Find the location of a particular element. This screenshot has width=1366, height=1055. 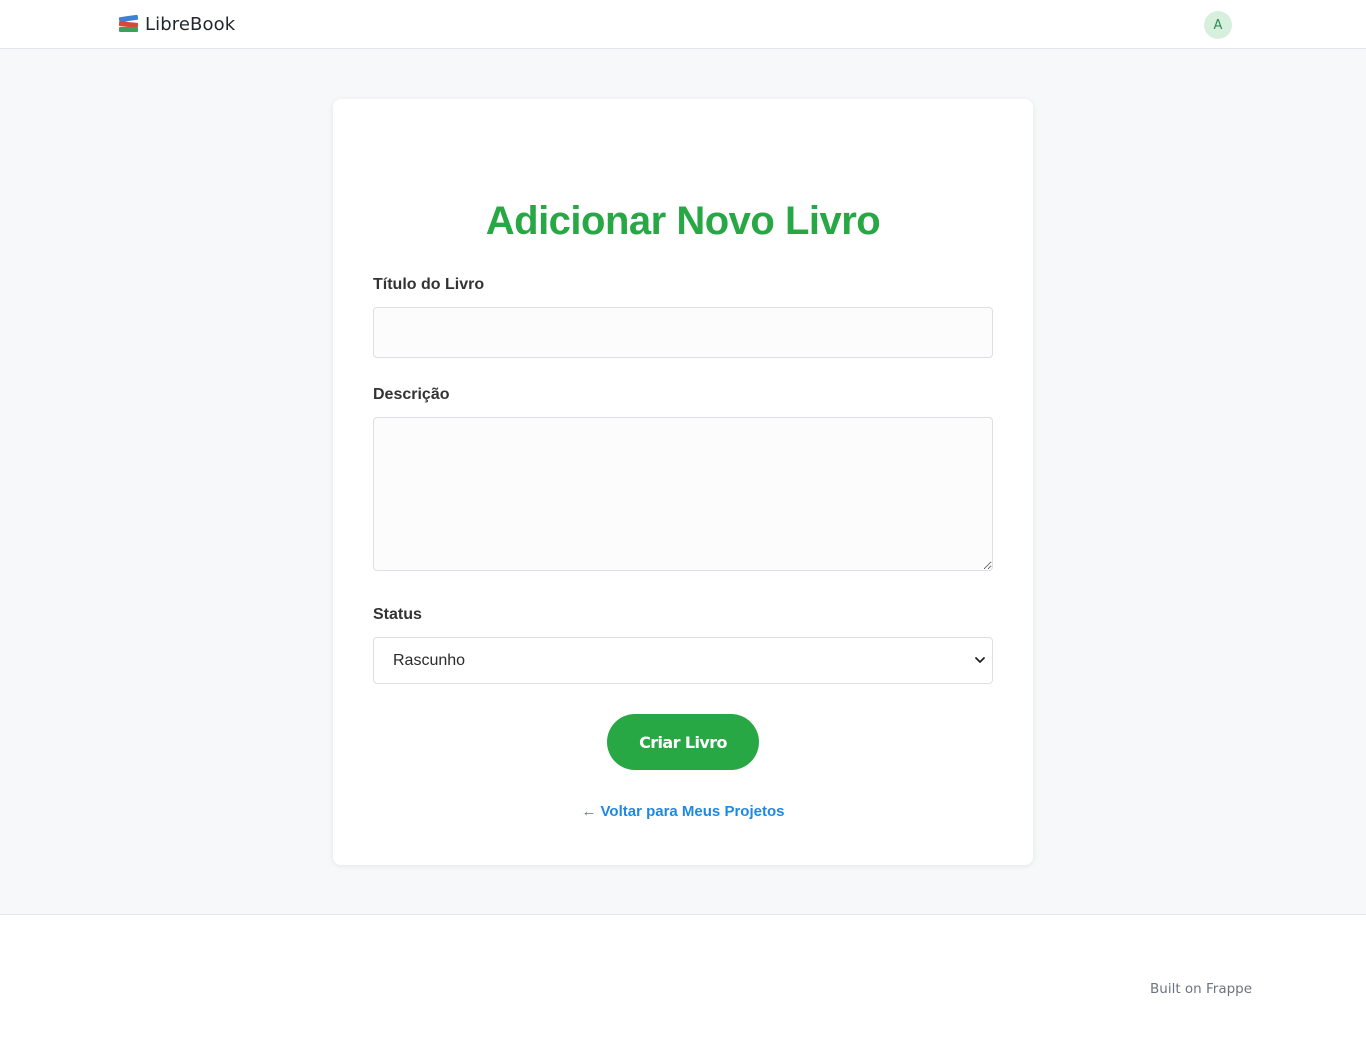

brand-name: LibreBook is located at coordinates (190, 24).